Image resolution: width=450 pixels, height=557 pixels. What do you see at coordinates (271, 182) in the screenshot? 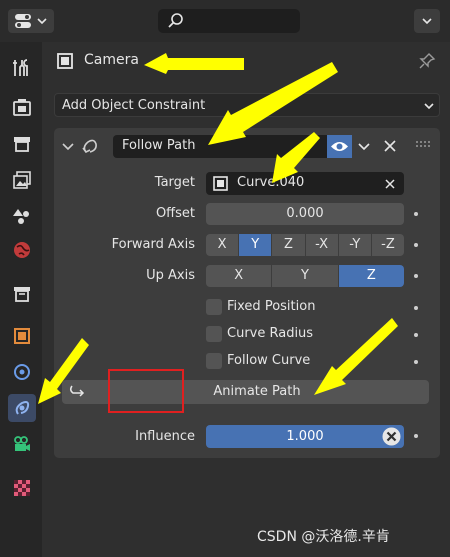
I see `target-value: Curve.040` at bounding box center [271, 182].